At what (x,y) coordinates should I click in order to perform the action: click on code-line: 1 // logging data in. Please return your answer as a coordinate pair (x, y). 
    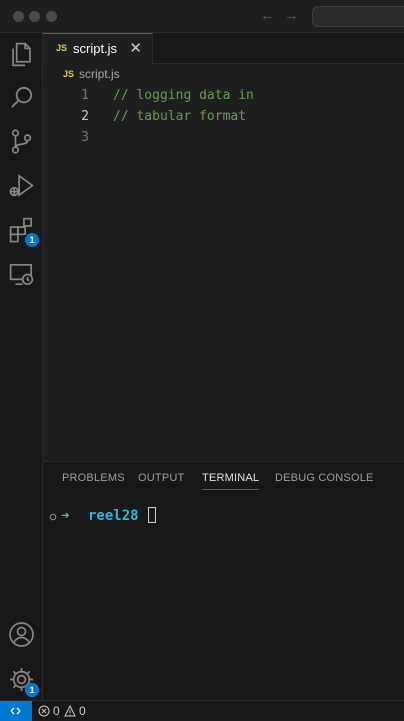
    Looking at the image, I should click on (223, 95).